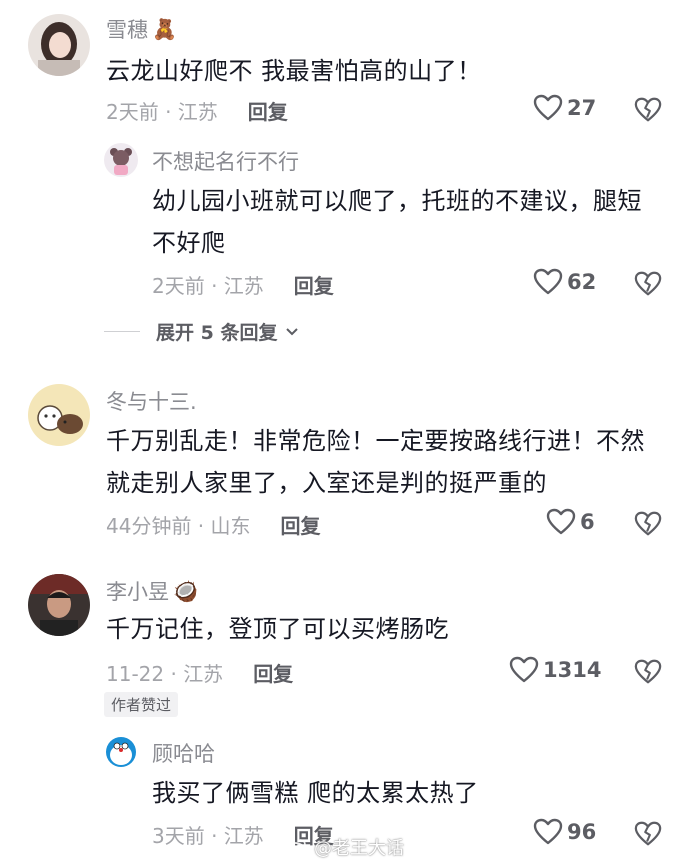  What do you see at coordinates (294, 71) in the screenshot?
I see `comment-text: 云龙山好爬不 我最害怕高的山了！` at bounding box center [294, 71].